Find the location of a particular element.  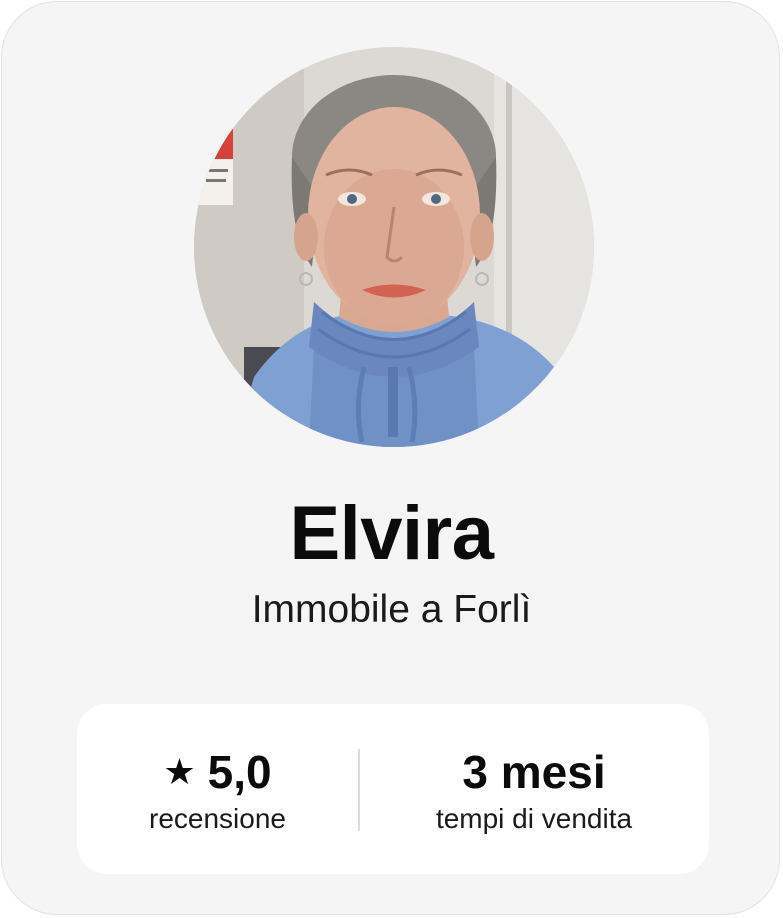

sale-time-stat: 3 mesi tempi di vendita is located at coordinates (534, 789).